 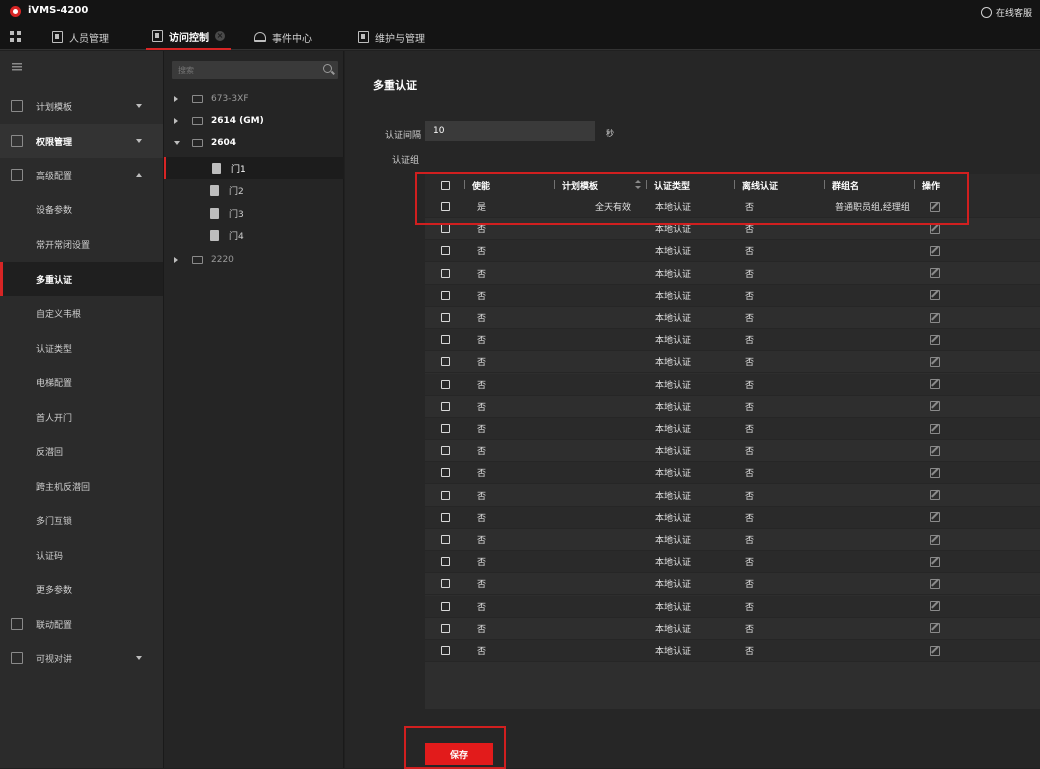 What do you see at coordinates (15, 36) in the screenshot?
I see `app-grid-icon` at bounding box center [15, 36].